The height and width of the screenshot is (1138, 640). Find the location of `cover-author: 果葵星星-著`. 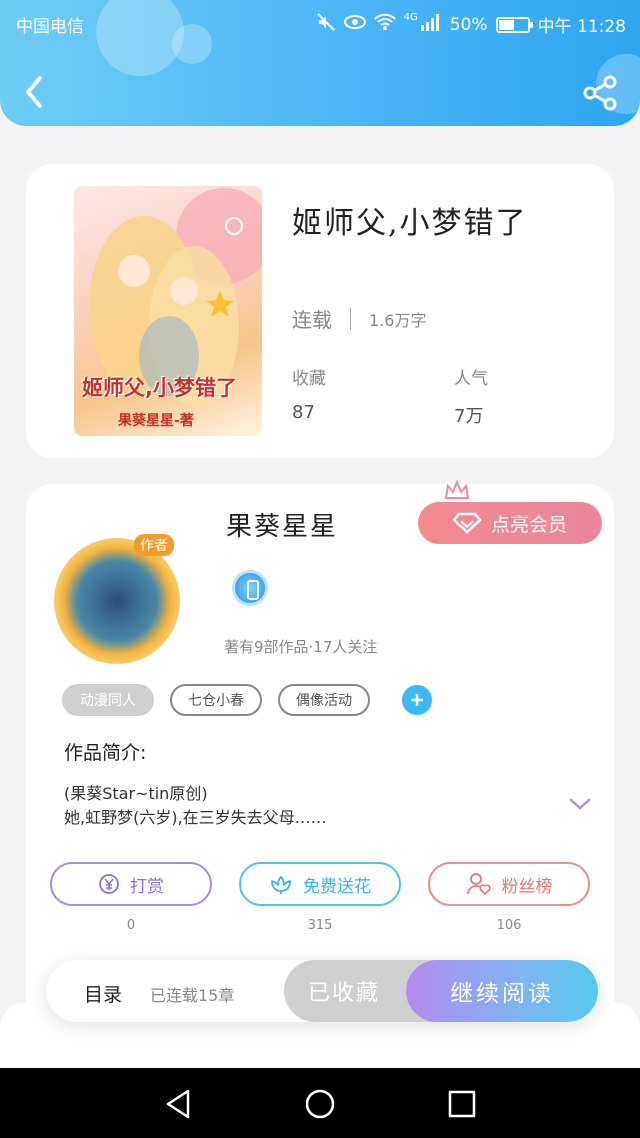

cover-author: 果葵星星-著 is located at coordinates (156, 421).